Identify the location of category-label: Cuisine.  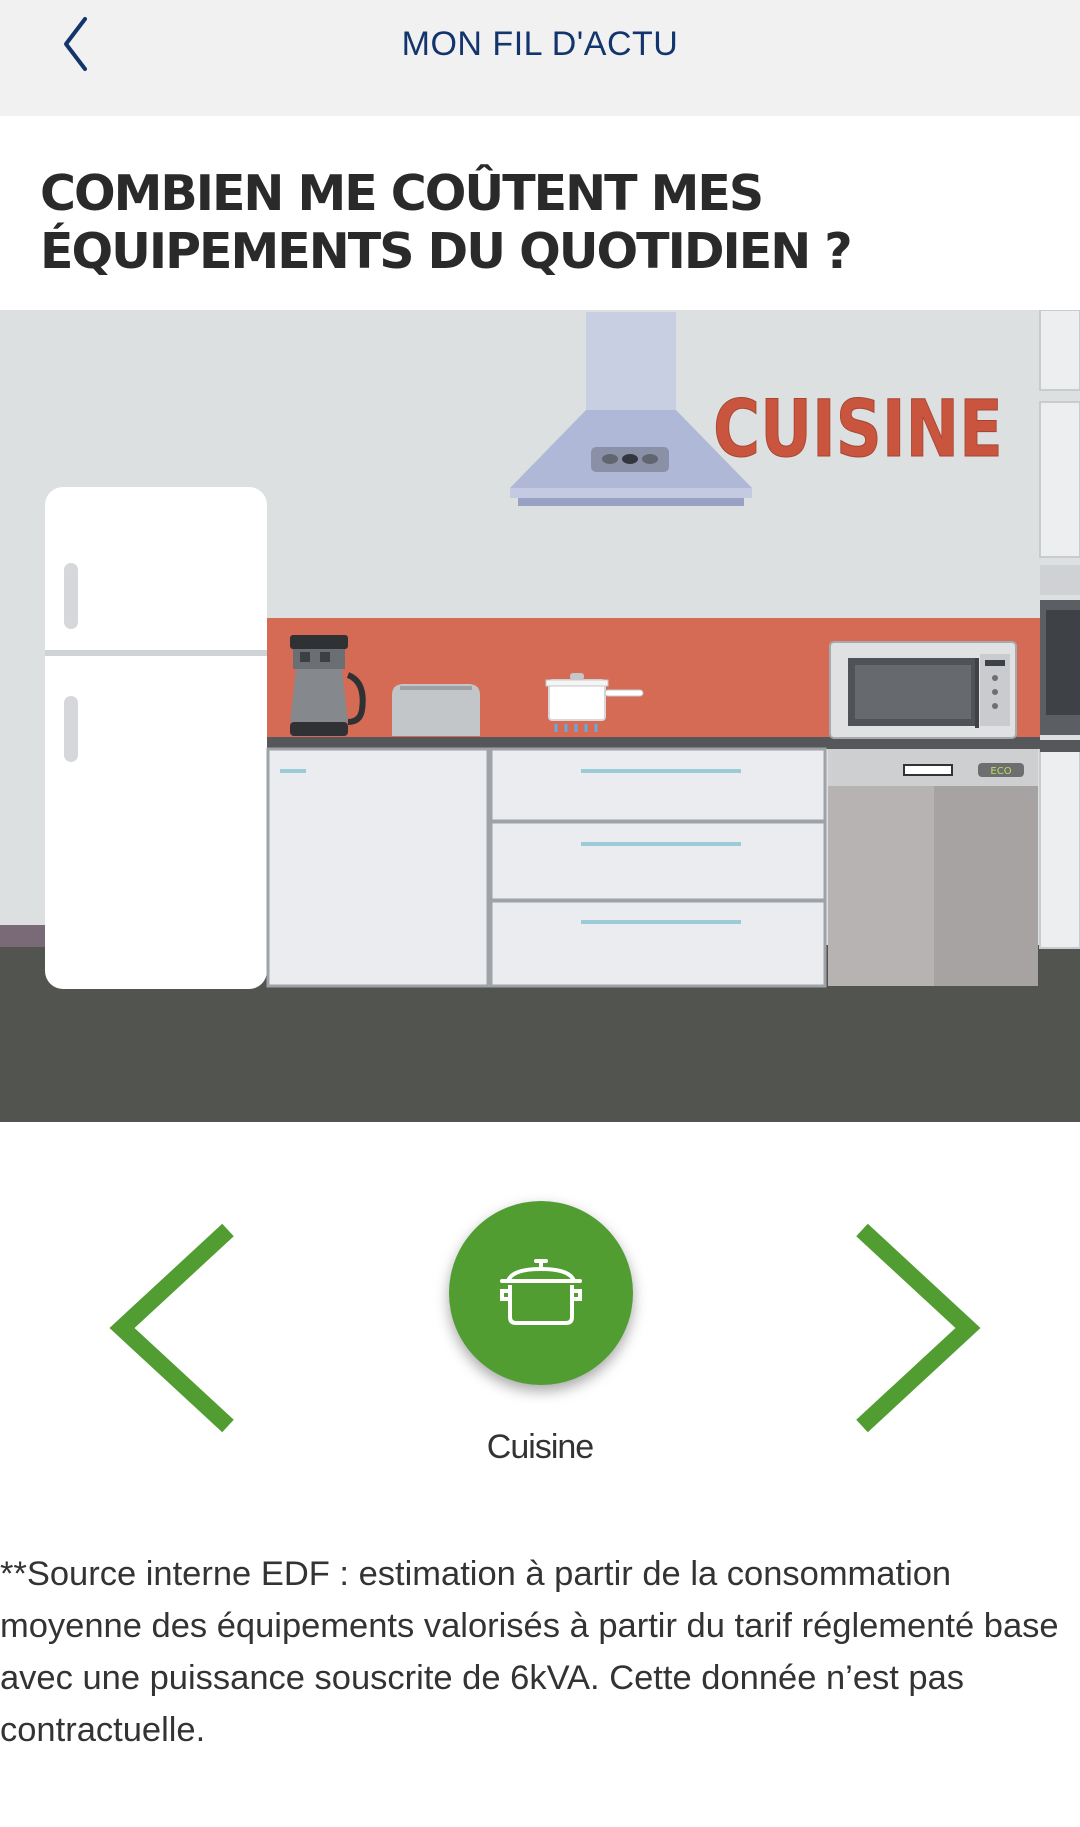
(540, 1447).